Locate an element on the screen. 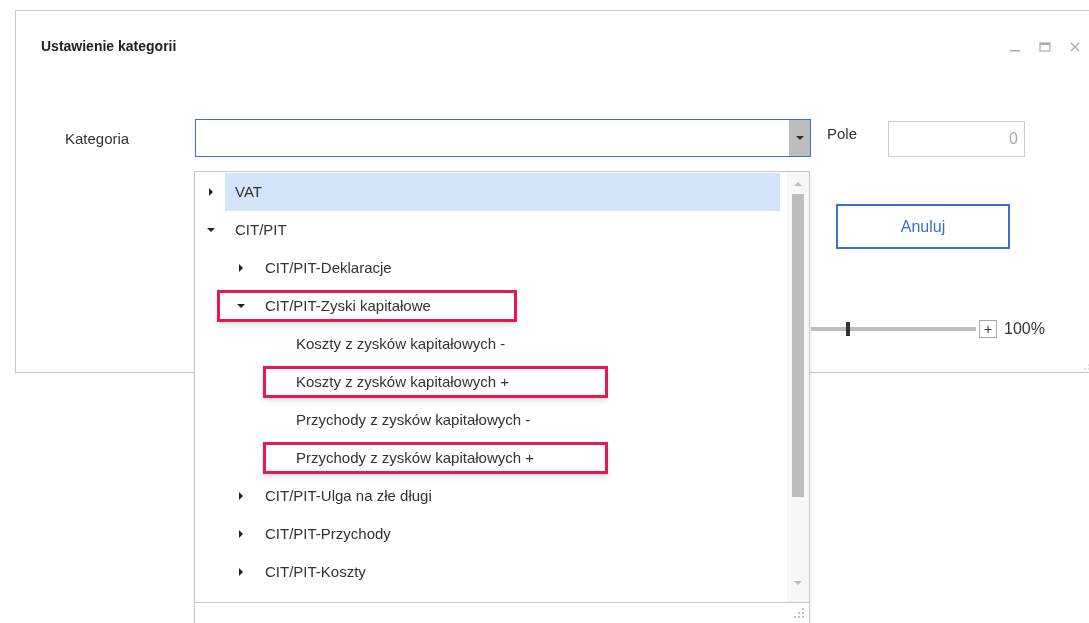 This screenshot has height=623, width=1089. tree-item: CIT/PIT-Zyski kapitałowe is located at coordinates (517, 306).